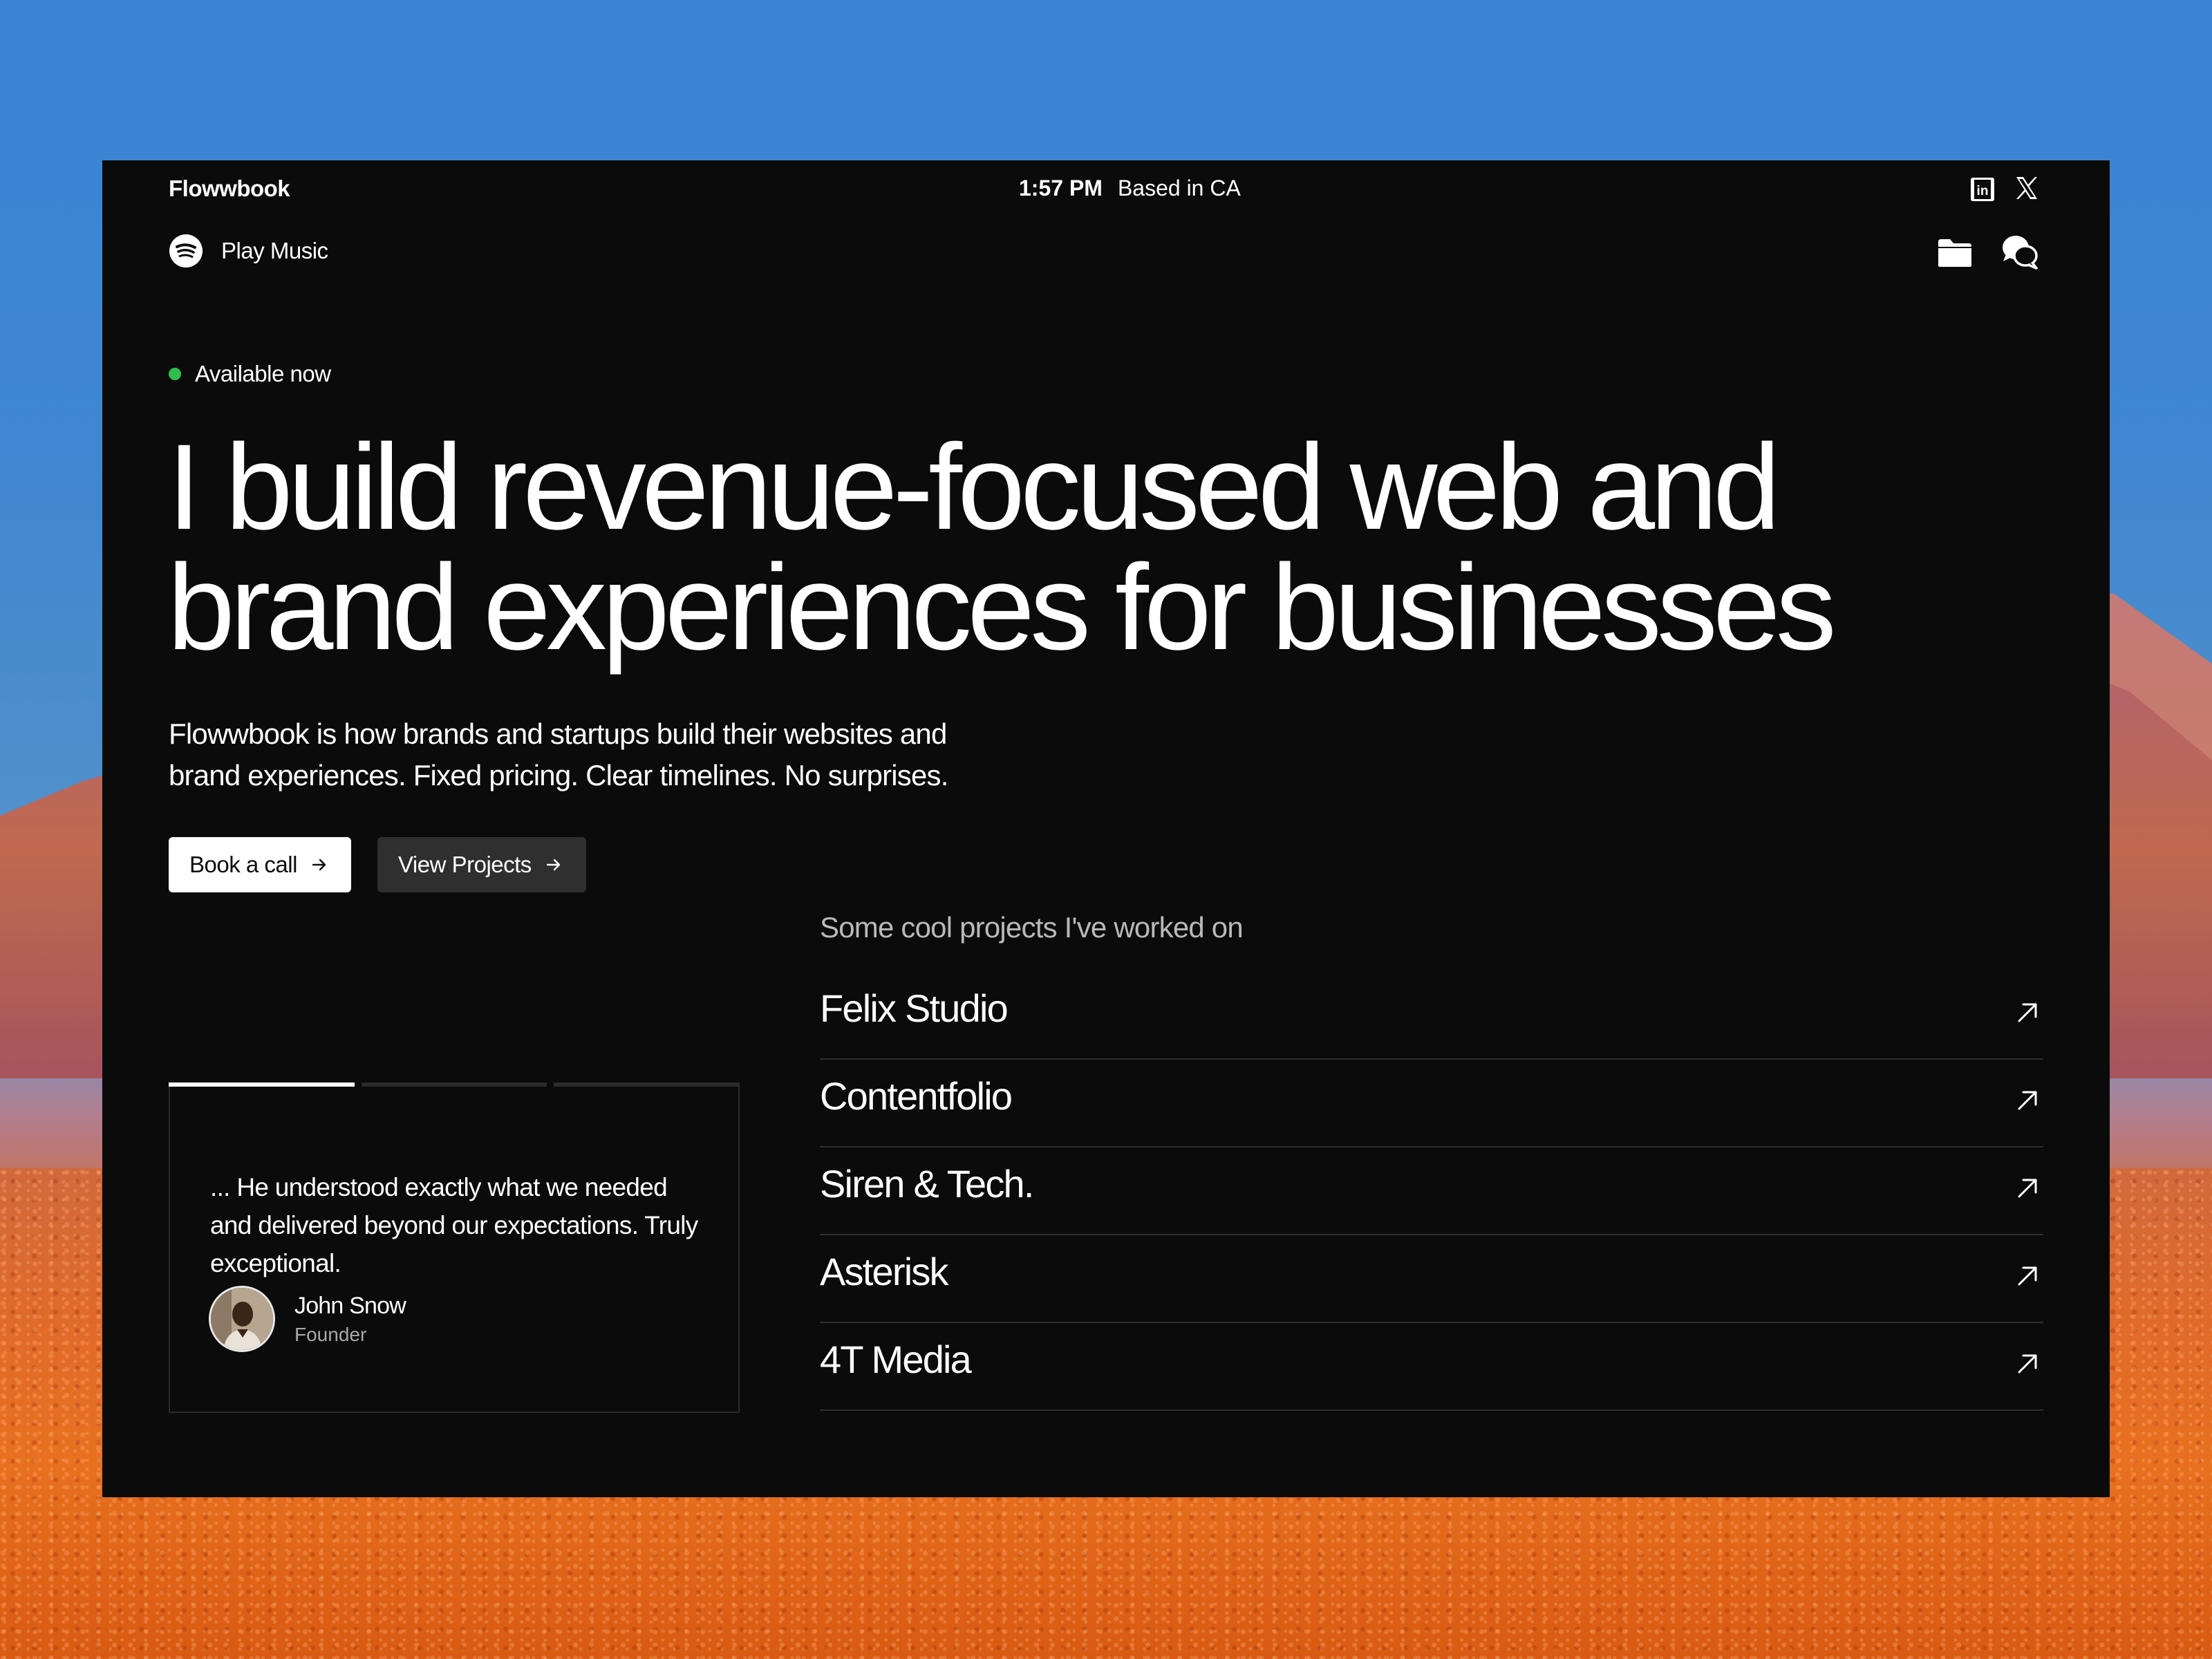 The width and height of the screenshot is (2212, 1659). I want to click on avatar, so click(242, 1319).